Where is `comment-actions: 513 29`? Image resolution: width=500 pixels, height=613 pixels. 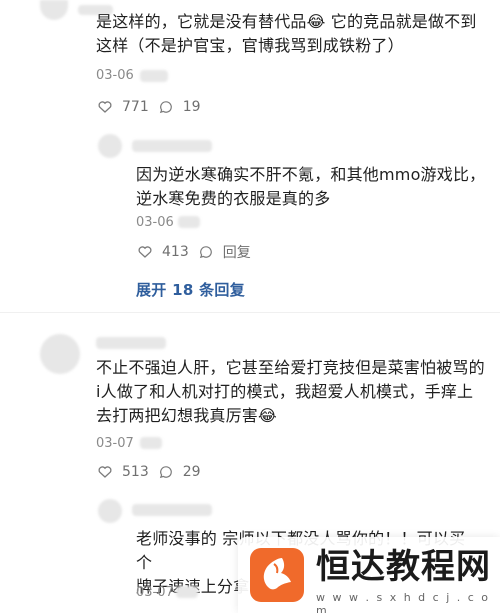 comment-actions: 513 29 is located at coordinates (148, 472).